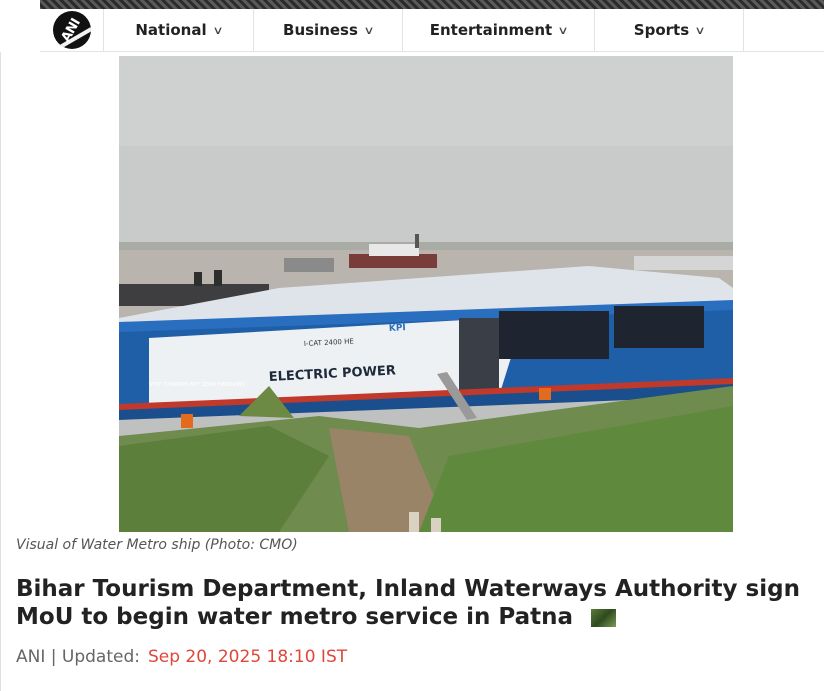  I want to click on thumbnail-icon, so click(604, 618).